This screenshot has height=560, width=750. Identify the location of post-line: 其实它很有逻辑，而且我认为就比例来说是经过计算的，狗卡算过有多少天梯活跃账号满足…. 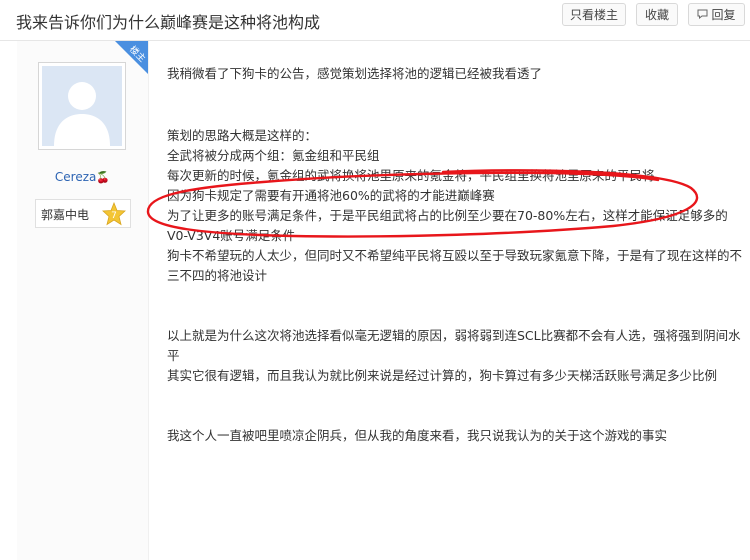
(442, 375).